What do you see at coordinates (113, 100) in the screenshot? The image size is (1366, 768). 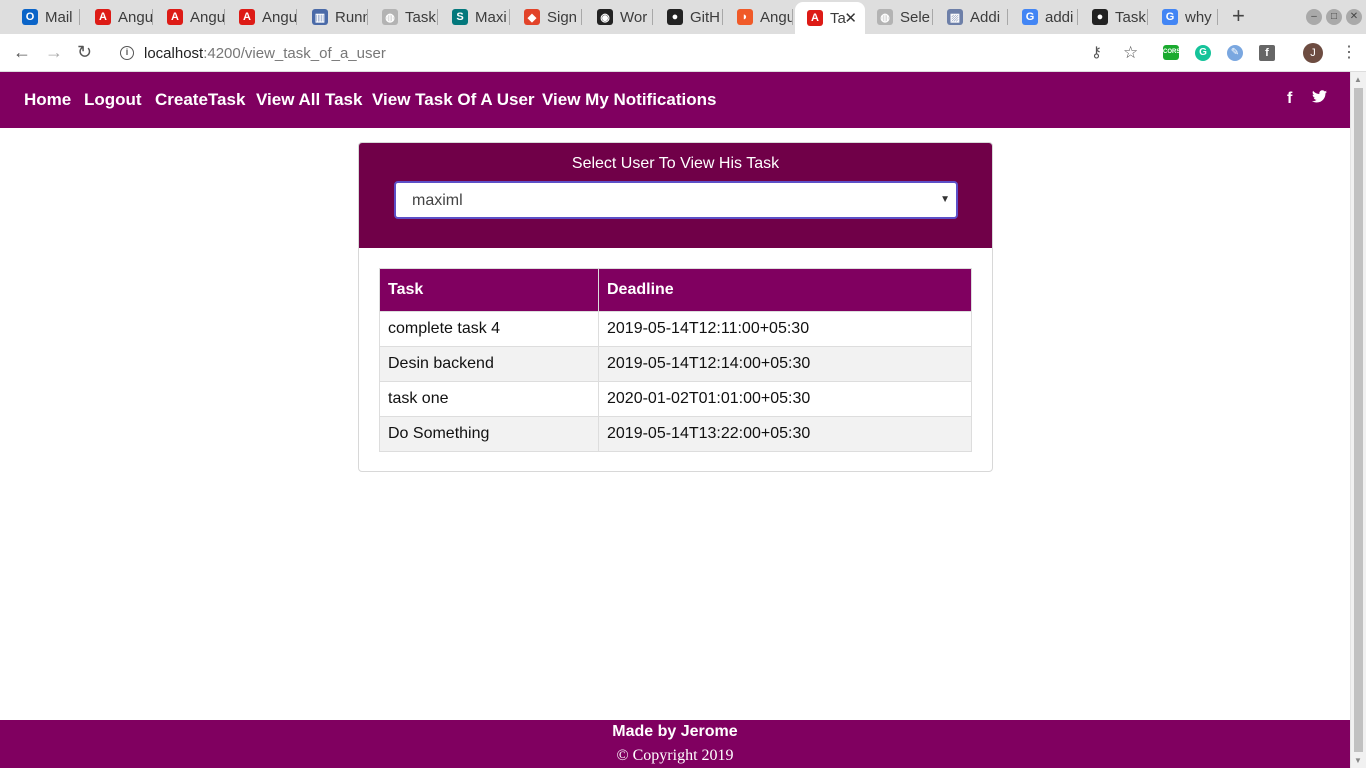 I see `nav-logout-link: Logout` at bounding box center [113, 100].